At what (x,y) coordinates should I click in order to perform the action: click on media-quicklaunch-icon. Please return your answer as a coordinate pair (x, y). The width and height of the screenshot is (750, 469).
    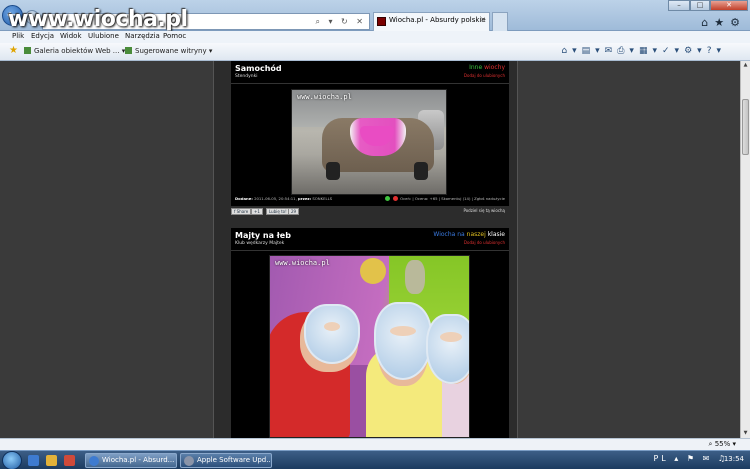
    Looking at the image, I should click on (69, 460).